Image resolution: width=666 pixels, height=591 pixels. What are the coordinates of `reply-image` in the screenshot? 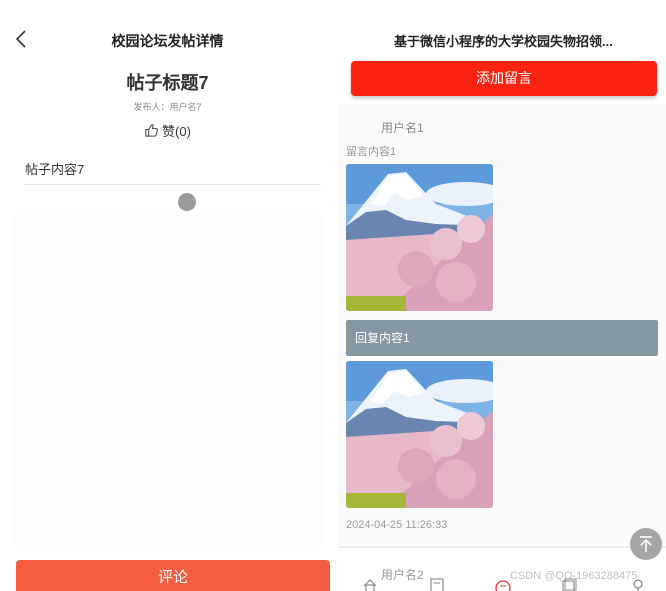 It's located at (419, 434).